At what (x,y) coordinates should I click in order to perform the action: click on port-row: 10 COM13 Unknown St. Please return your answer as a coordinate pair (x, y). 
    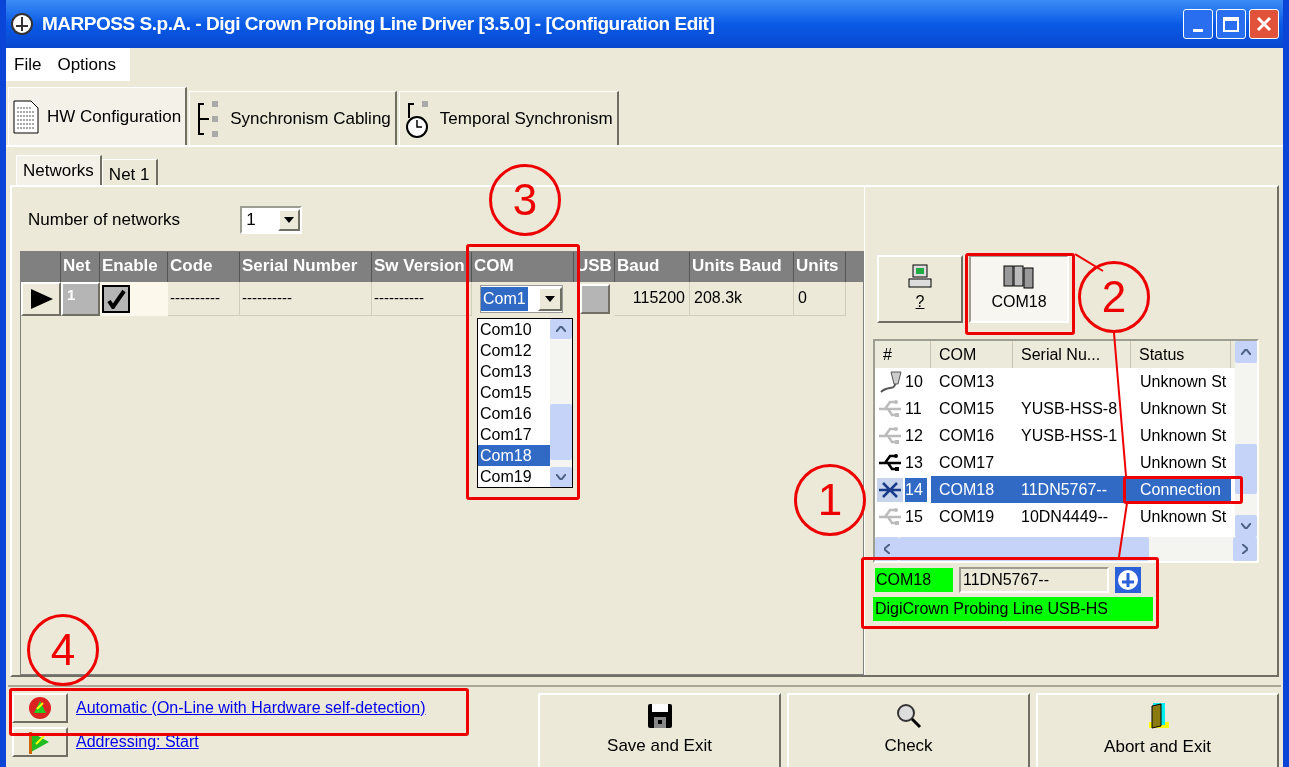
    Looking at the image, I should click on (1055, 381).